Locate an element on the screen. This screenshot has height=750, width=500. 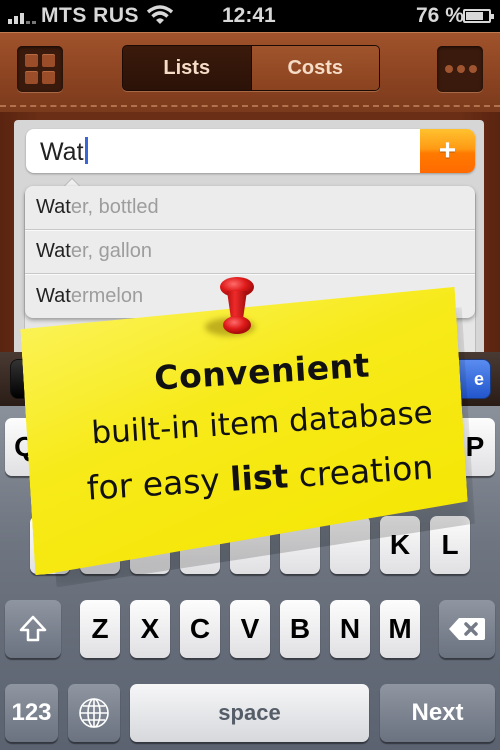
suggestion-item: Wat er, bottled is located at coordinates (250, 208).